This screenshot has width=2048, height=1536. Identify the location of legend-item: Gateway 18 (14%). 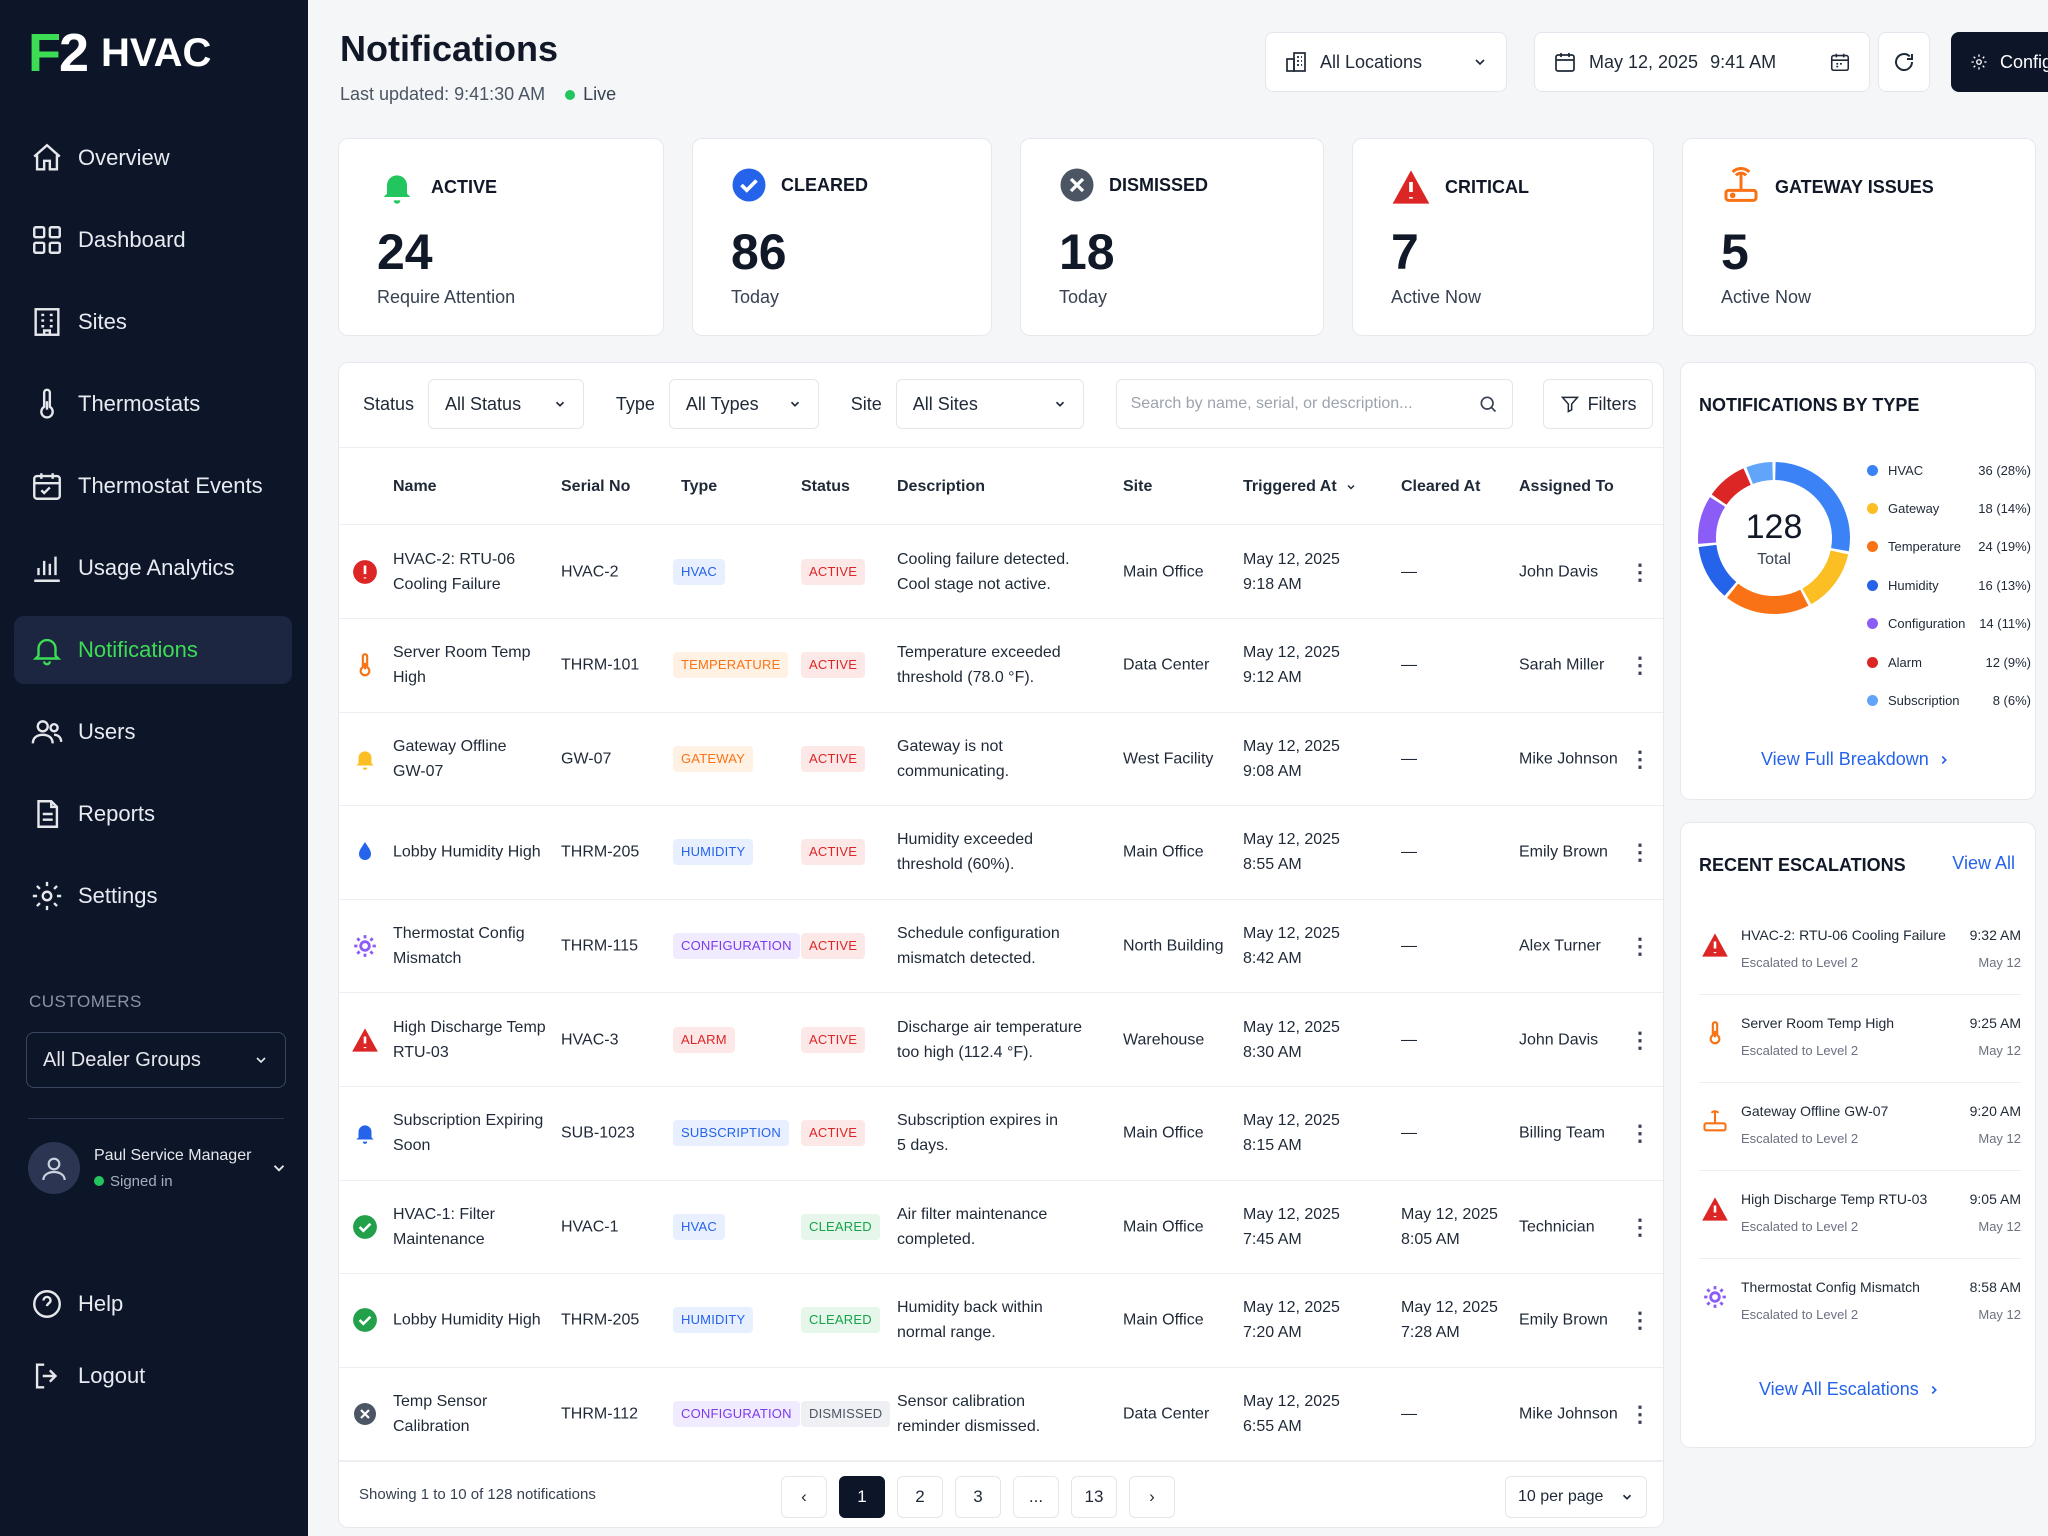
(1949, 508).